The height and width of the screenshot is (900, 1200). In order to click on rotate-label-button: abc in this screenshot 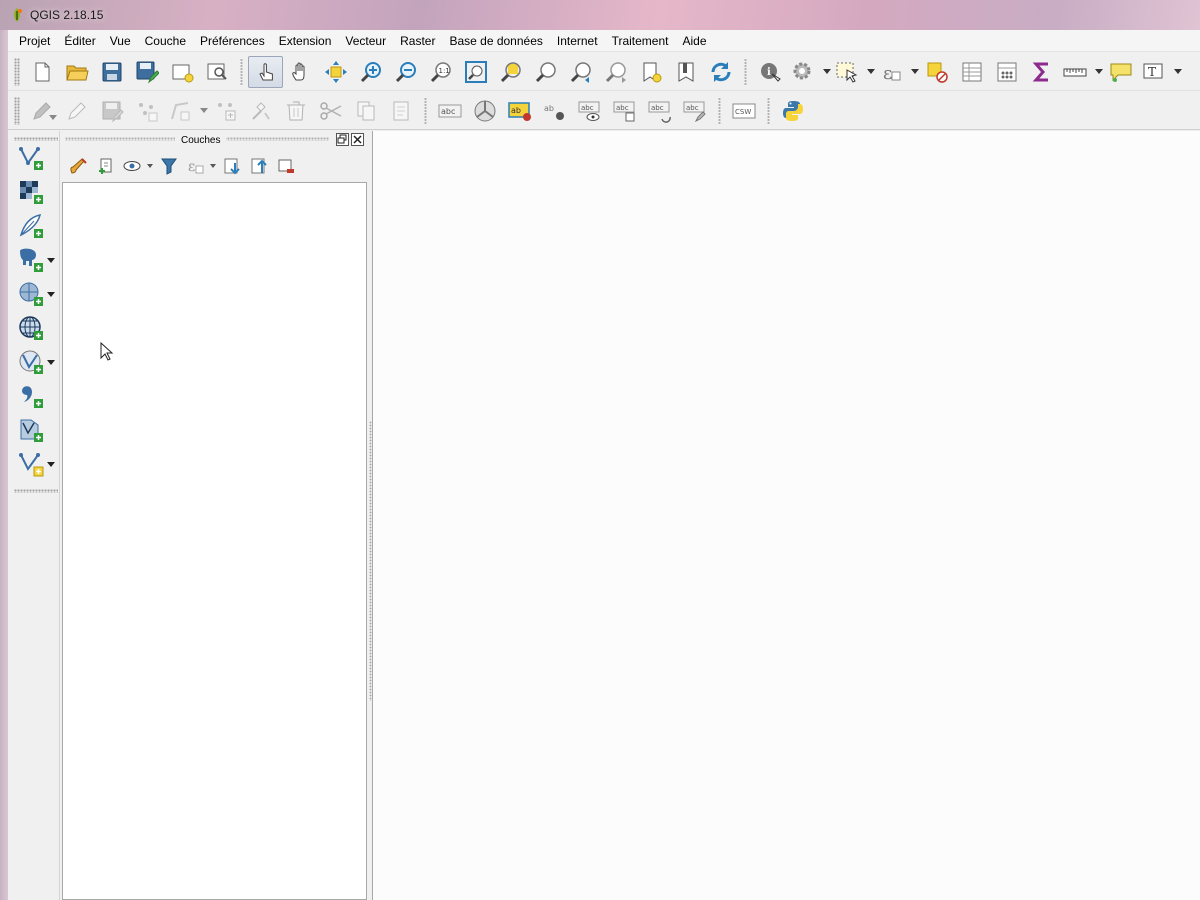, I will do `click(659, 111)`.